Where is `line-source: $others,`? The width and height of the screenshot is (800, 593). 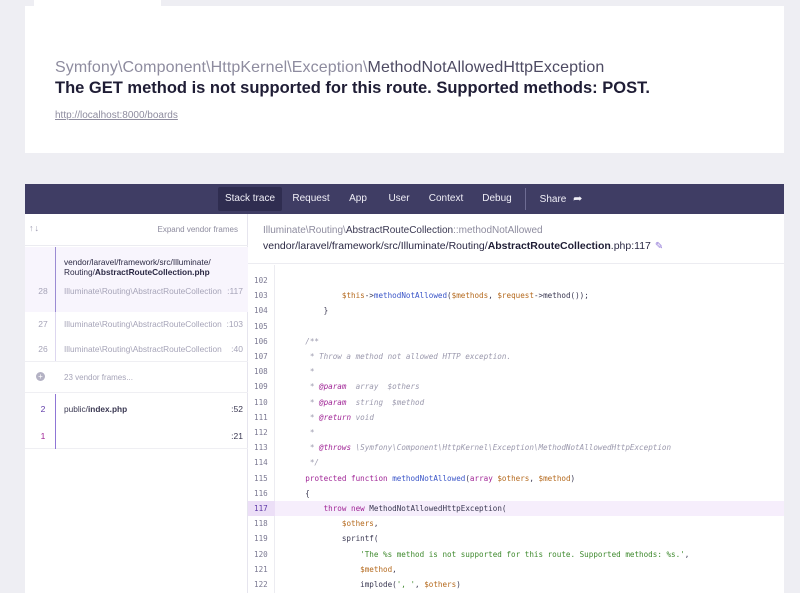
line-source: $others, is located at coordinates (360, 524).